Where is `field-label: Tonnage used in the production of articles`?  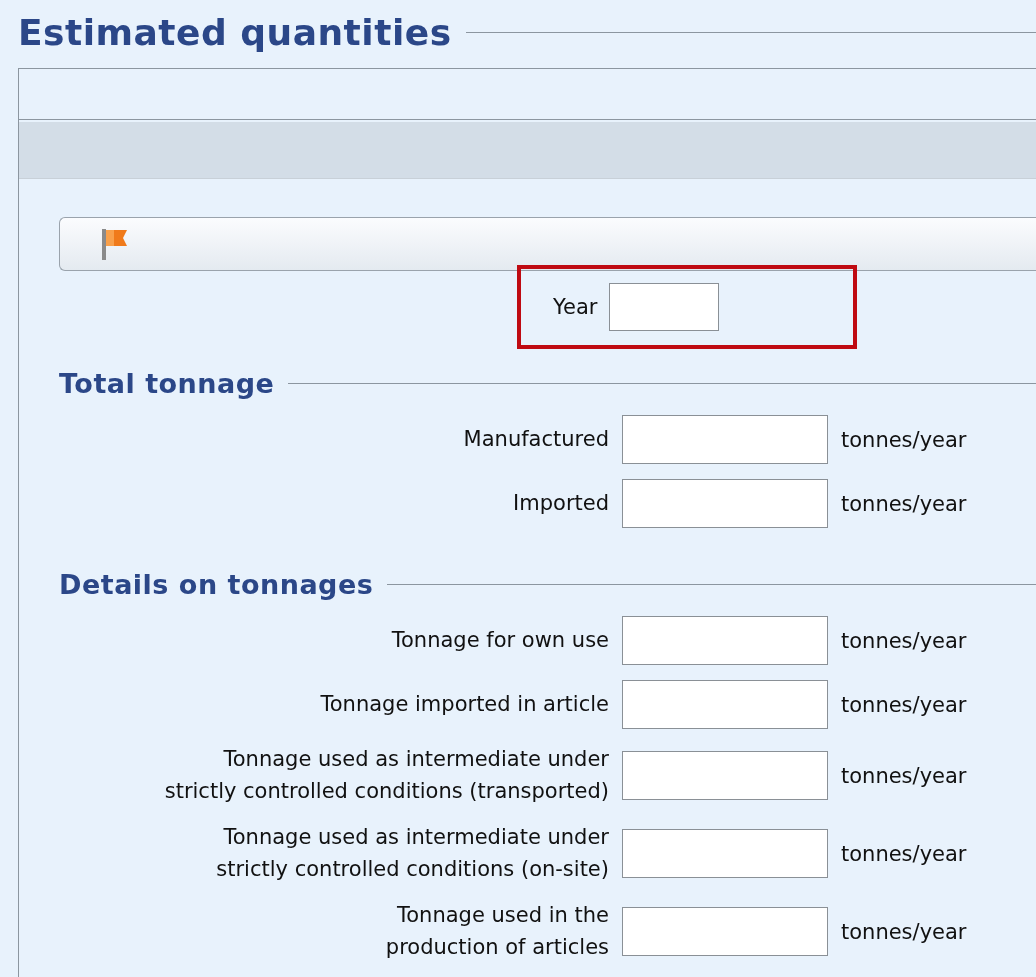
field-label: Tonnage used in the production of articles is located at coordinates (497, 931).